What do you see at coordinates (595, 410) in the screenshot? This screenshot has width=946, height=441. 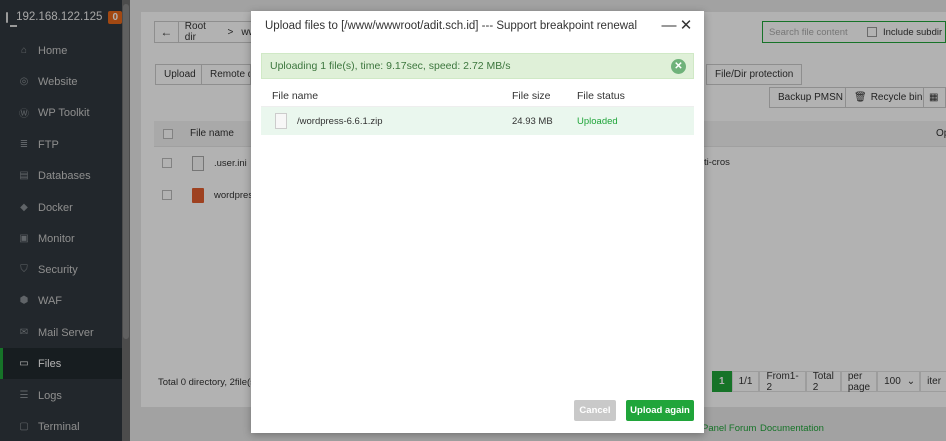 I see `cancel-button: Cancel` at bounding box center [595, 410].